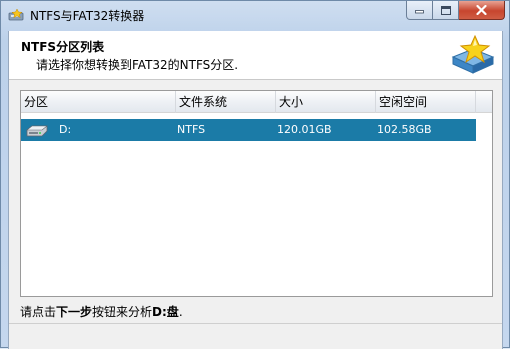 The height and width of the screenshot is (349, 510). I want to click on page-subtitle: 请选择你想转换到FAT32的NTFS分区., so click(137, 65).